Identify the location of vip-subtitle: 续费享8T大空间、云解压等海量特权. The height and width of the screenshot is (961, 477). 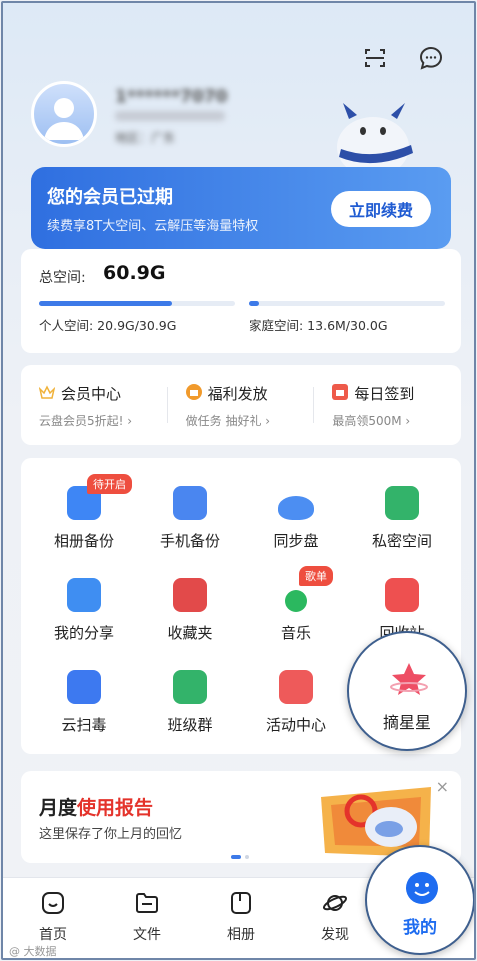
(153, 226).